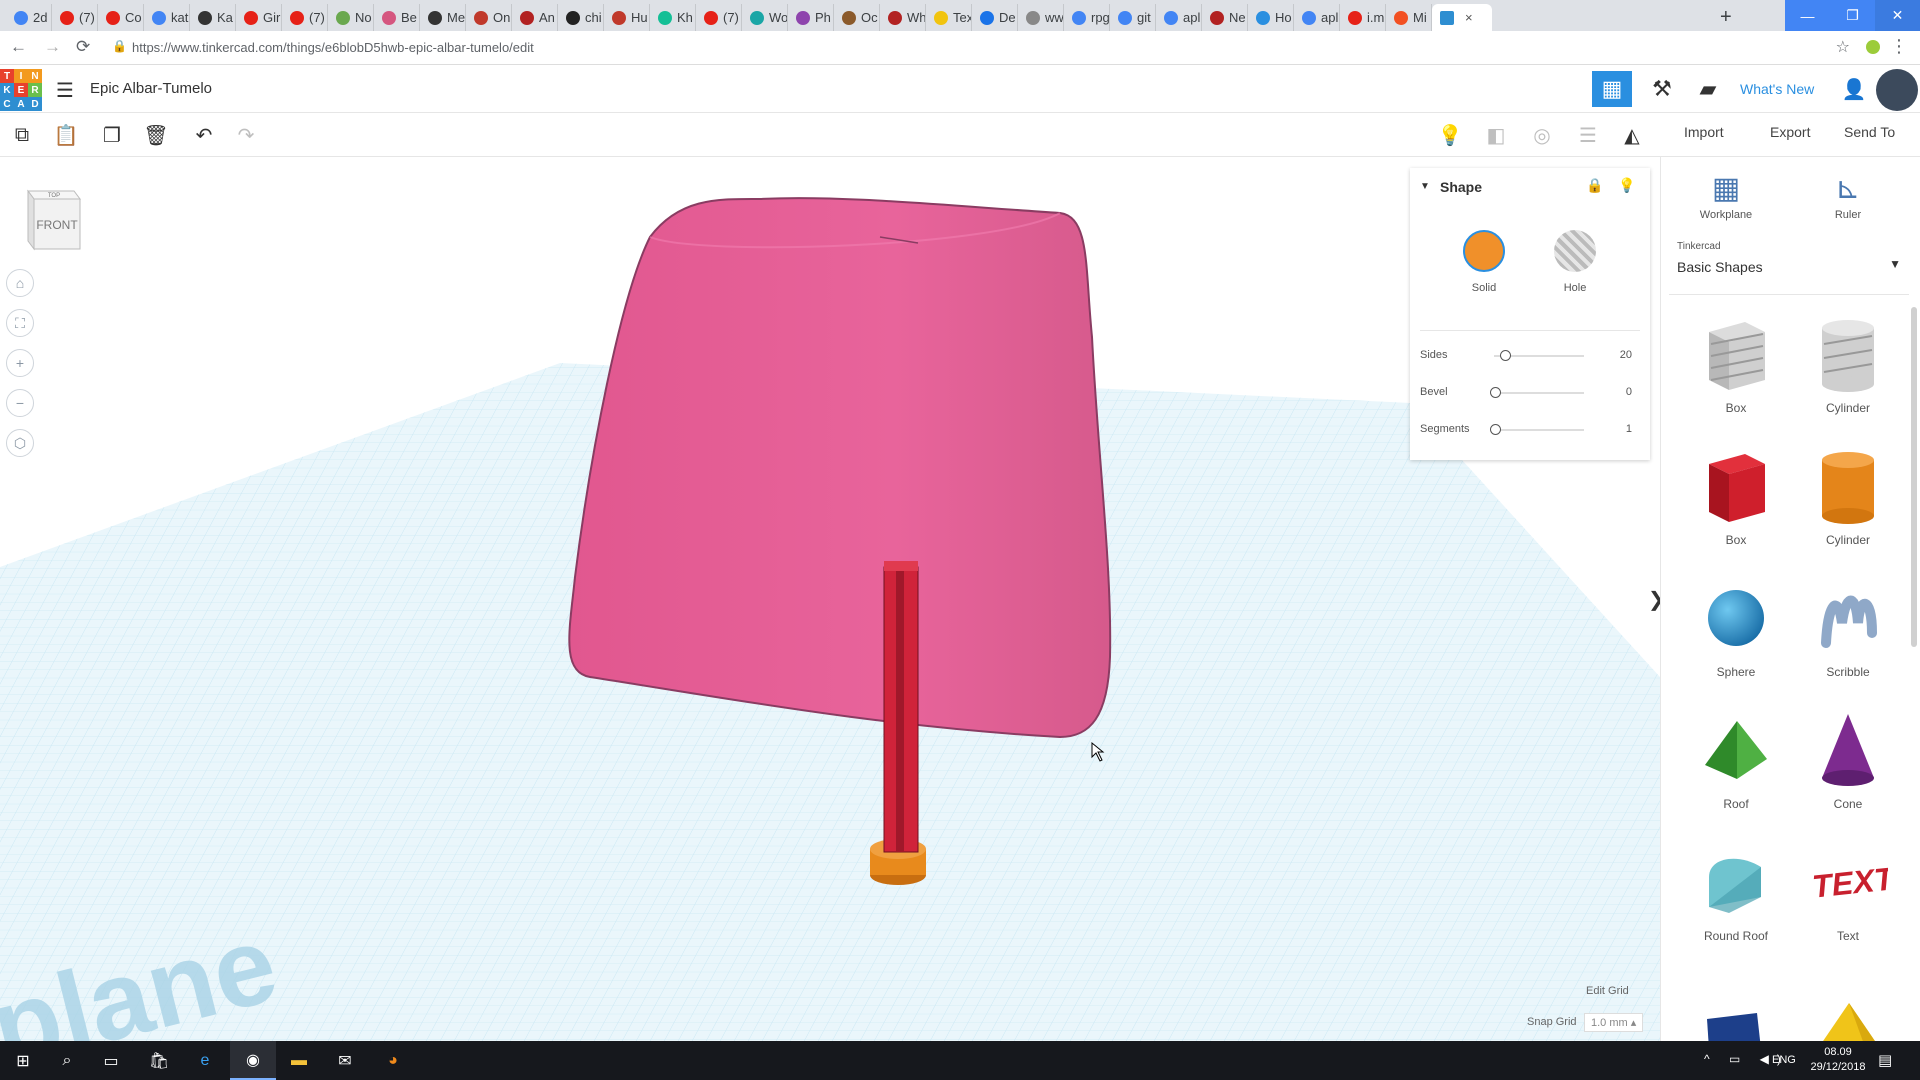  I want to click on browser-tab: On, so click(489, 17).